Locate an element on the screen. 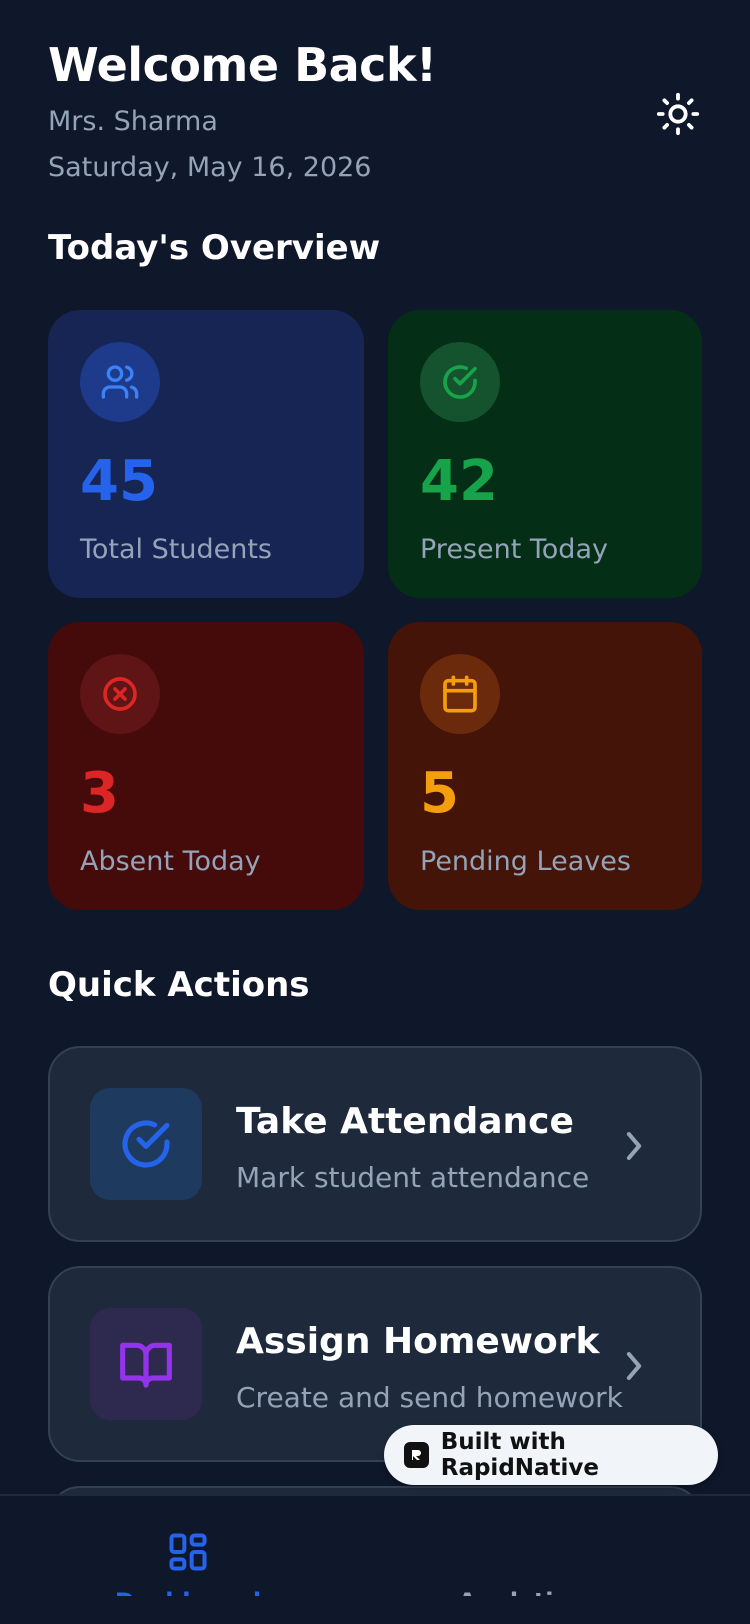  stat-label: Absent Today is located at coordinates (170, 861).